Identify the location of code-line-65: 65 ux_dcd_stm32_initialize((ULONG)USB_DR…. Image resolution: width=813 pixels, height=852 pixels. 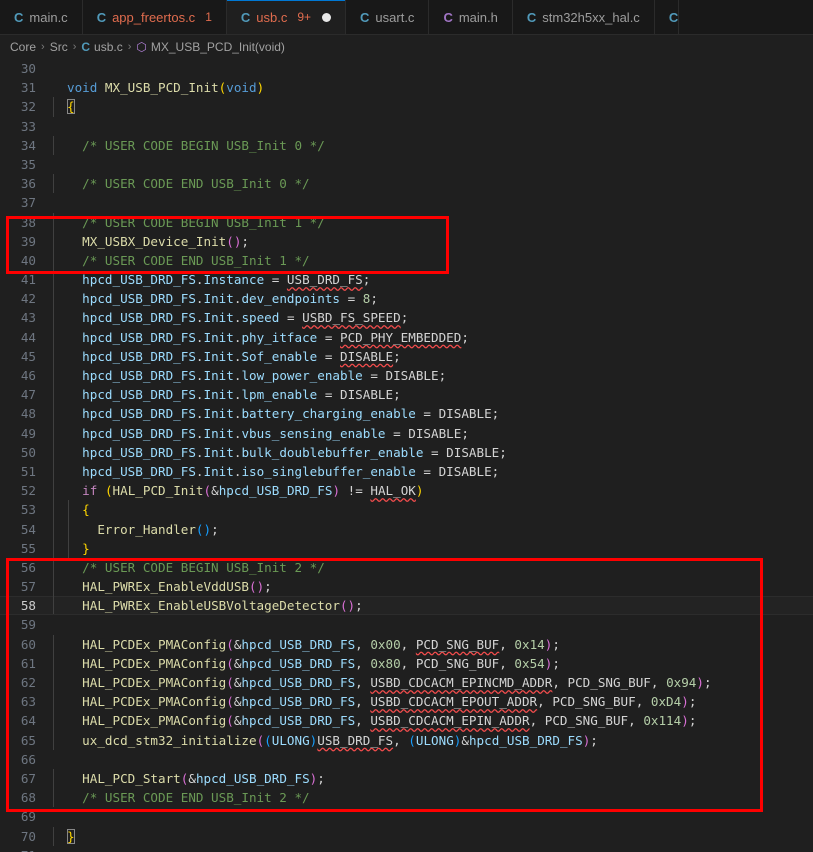
(406, 740).